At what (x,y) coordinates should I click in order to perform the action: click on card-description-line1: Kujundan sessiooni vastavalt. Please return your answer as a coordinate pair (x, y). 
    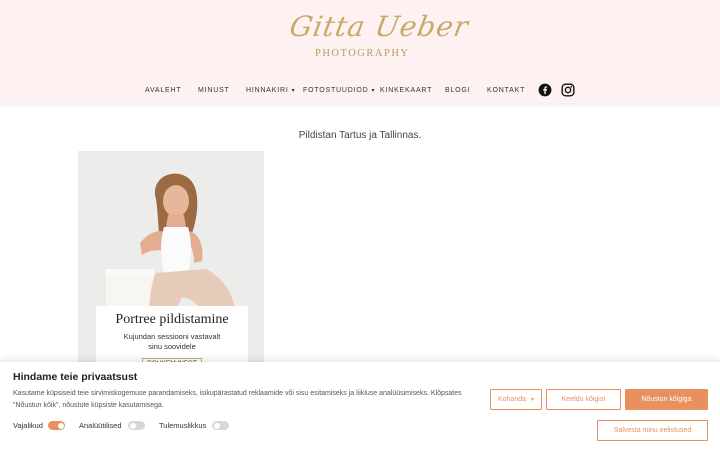
    Looking at the image, I should click on (172, 336).